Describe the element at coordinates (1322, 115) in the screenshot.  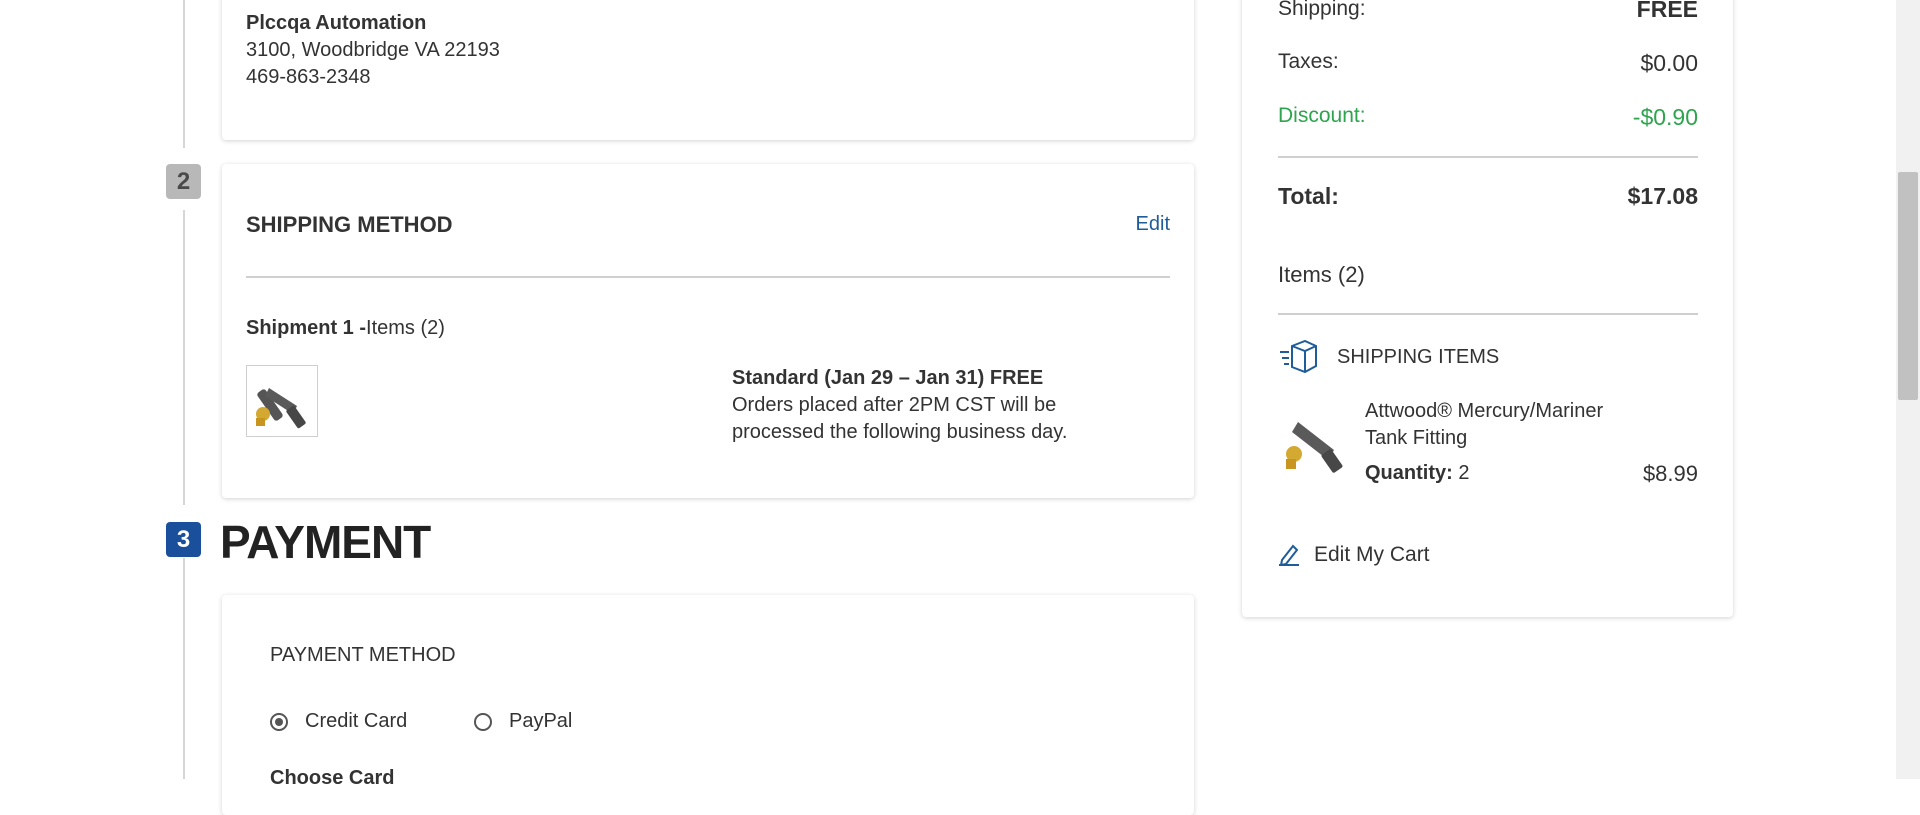
I see `summary-discount-label: Discount:` at that location.